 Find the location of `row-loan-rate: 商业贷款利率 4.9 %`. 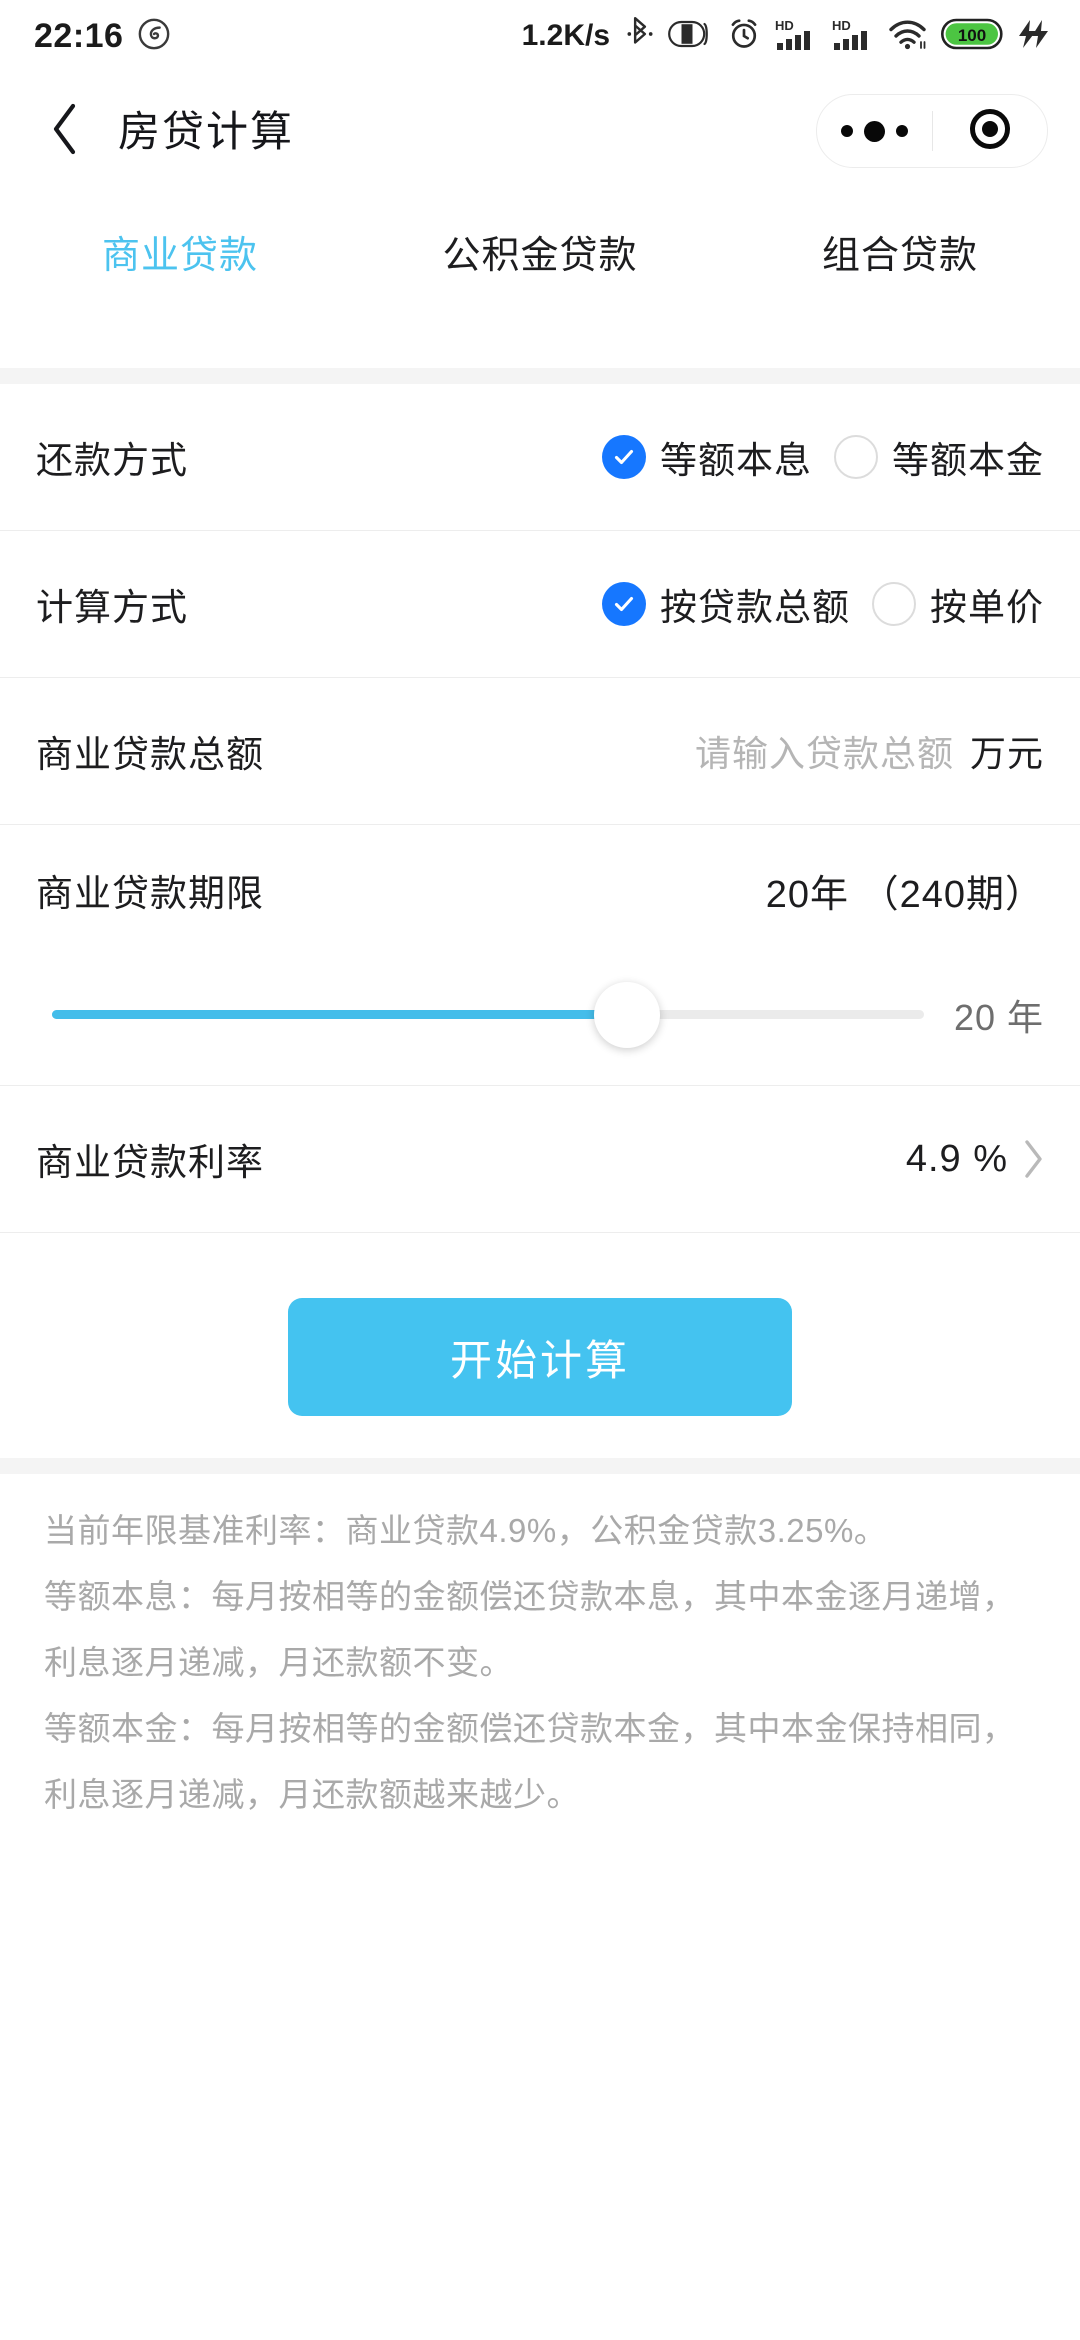

row-loan-rate: 商业贷款利率 4.9 % is located at coordinates (540, 1159).